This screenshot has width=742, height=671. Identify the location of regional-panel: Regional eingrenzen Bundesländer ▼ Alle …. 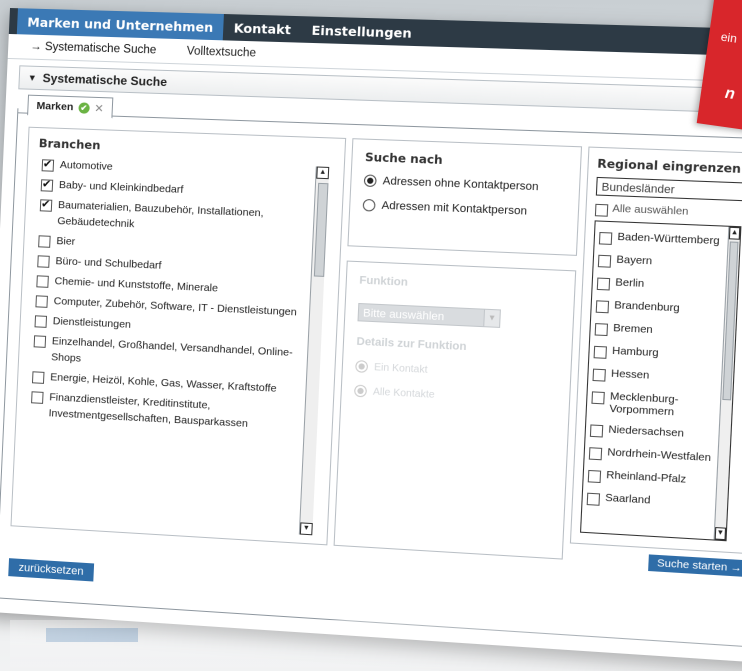
(655, 351).